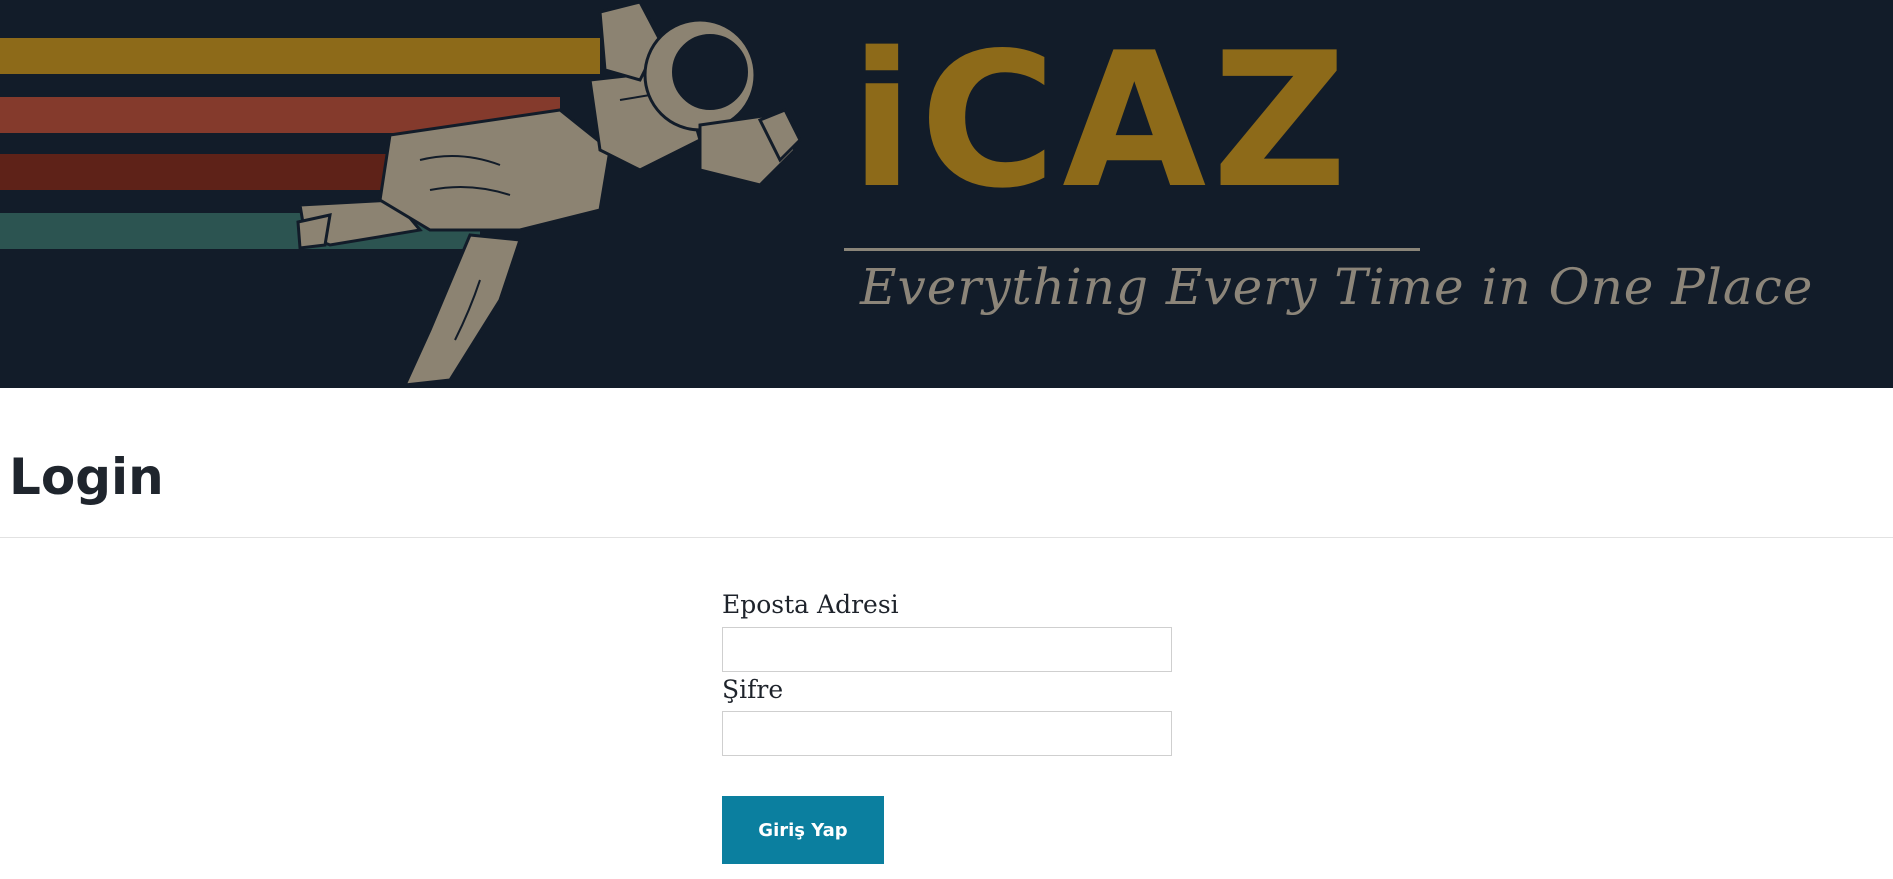  What do you see at coordinates (1132, 249) in the screenshot?
I see `logo-divider` at bounding box center [1132, 249].